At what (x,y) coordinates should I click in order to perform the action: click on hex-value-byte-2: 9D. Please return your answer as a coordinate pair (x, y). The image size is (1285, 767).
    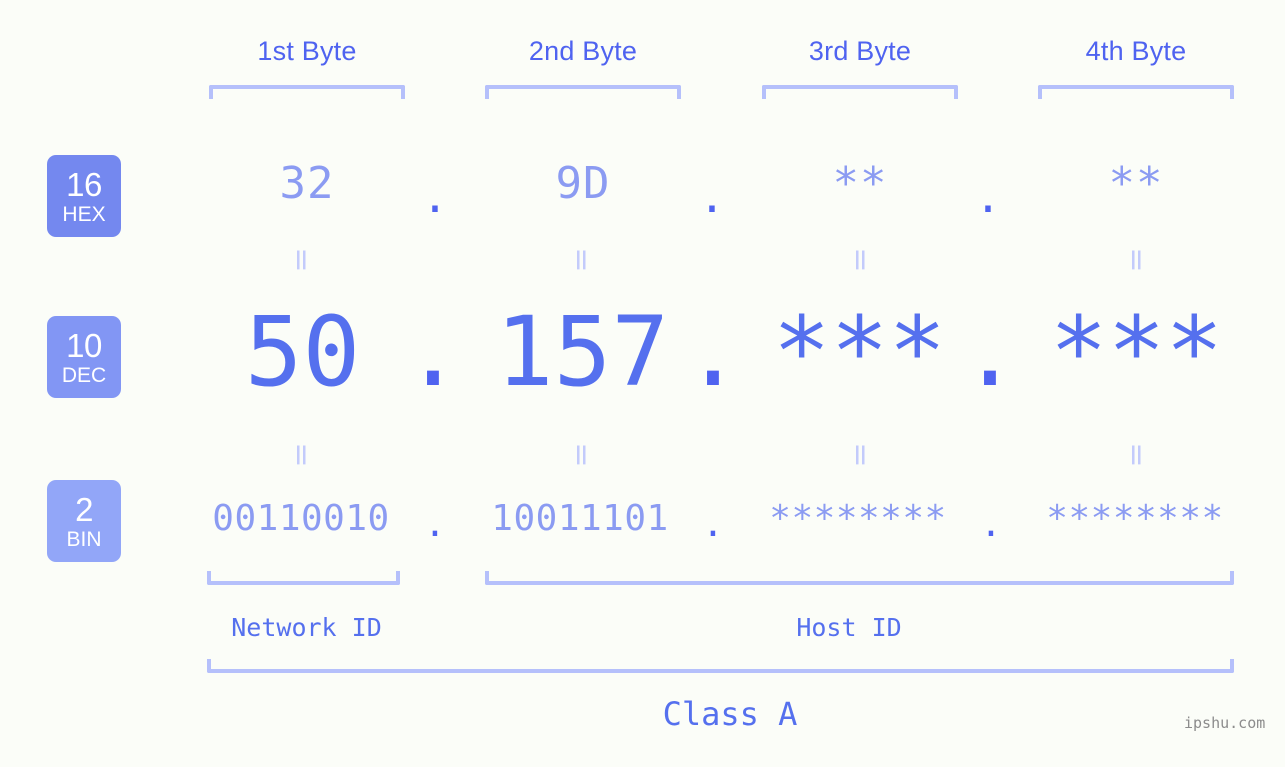
    Looking at the image, I should click on (583, 183).